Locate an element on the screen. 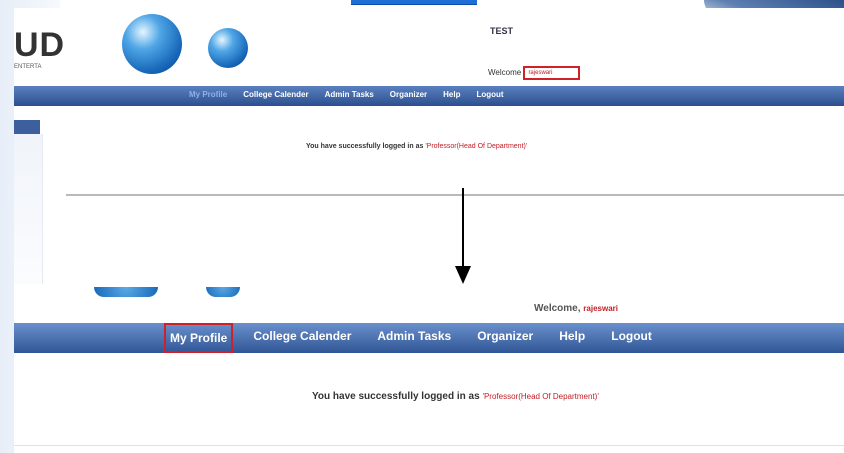 This screenshot has width=844, height=453. site-logo: UD is located at coordinates (40, 45).